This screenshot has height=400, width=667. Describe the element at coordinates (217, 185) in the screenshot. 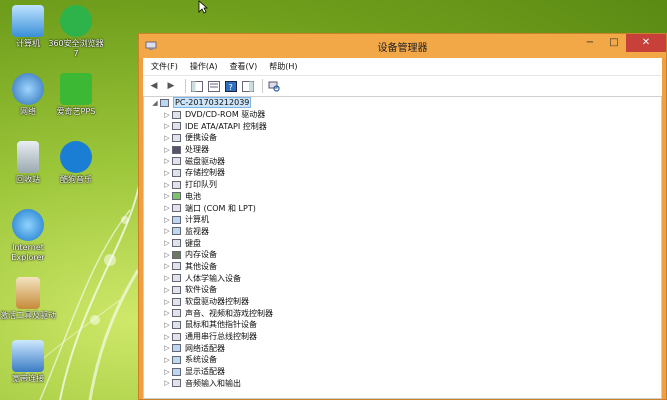

I see `tree-item-print-queue: ▷ 打印队列` at that location.